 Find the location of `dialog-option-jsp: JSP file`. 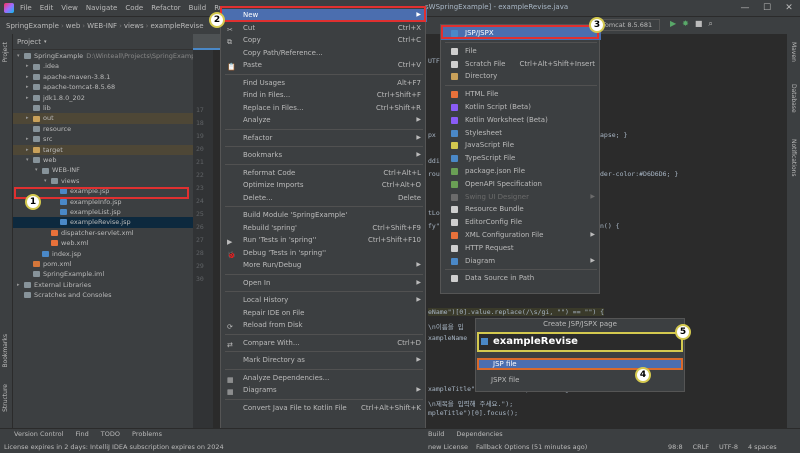

dialog-option-jsp: JSP file is located at coordinates (580, 364).